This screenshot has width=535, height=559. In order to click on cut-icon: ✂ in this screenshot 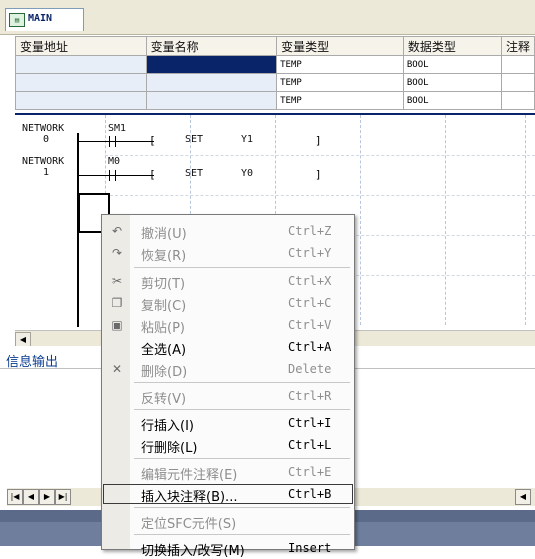, I will do `click(117, 281)`.